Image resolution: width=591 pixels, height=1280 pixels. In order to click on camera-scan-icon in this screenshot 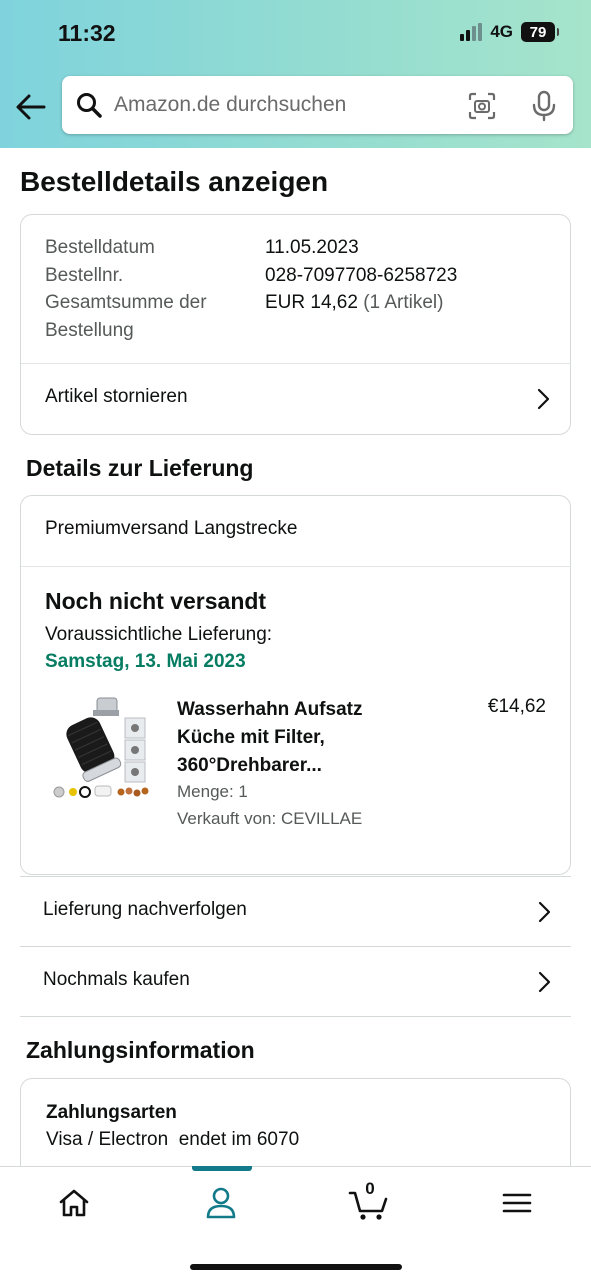, I will do `click(482, 106)`.